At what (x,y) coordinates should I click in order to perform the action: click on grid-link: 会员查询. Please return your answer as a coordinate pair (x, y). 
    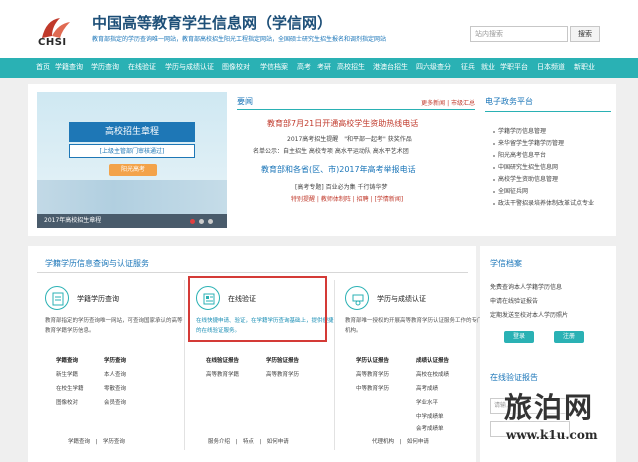
    Looking at the image, I should click on (115, 402).